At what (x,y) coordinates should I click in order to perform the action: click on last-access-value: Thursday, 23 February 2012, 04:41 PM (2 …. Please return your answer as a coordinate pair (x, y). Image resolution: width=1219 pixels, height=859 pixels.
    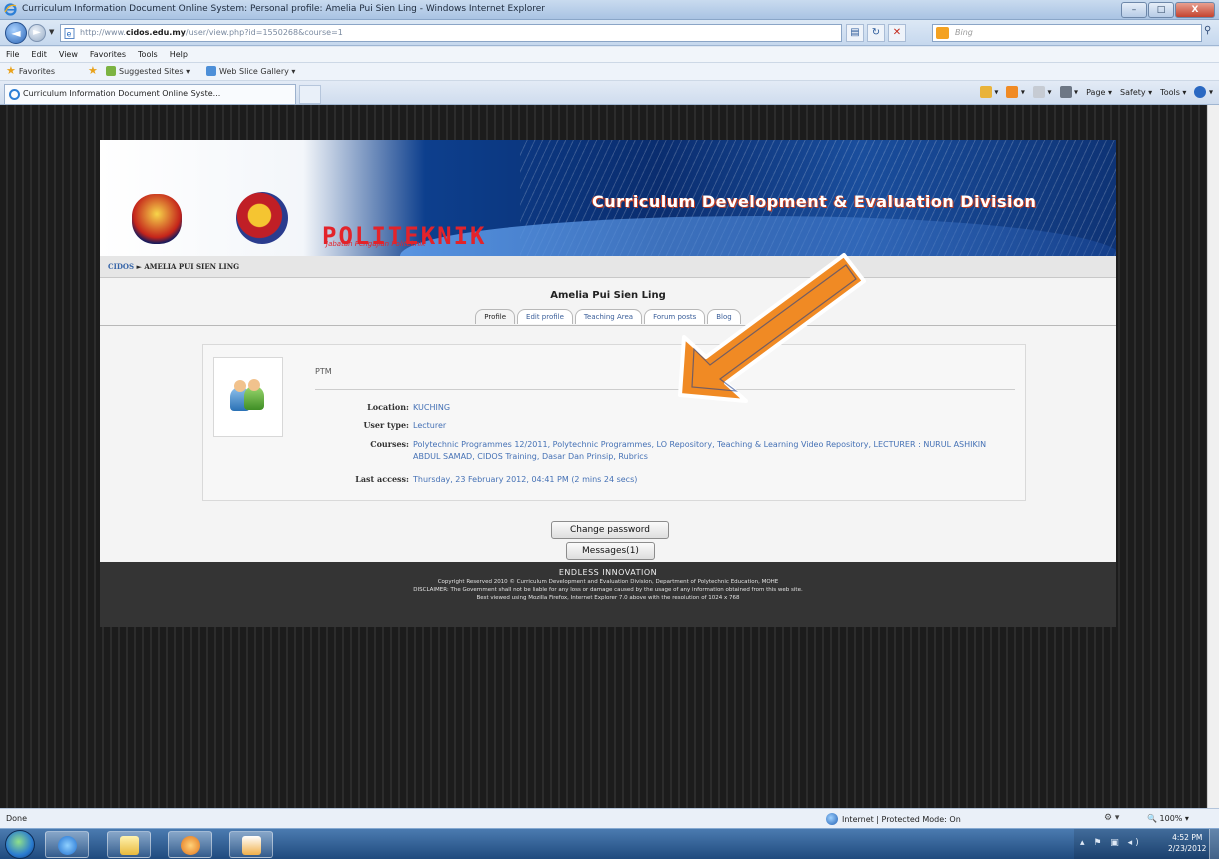
    Looking at the image, I should click on (525, 479).